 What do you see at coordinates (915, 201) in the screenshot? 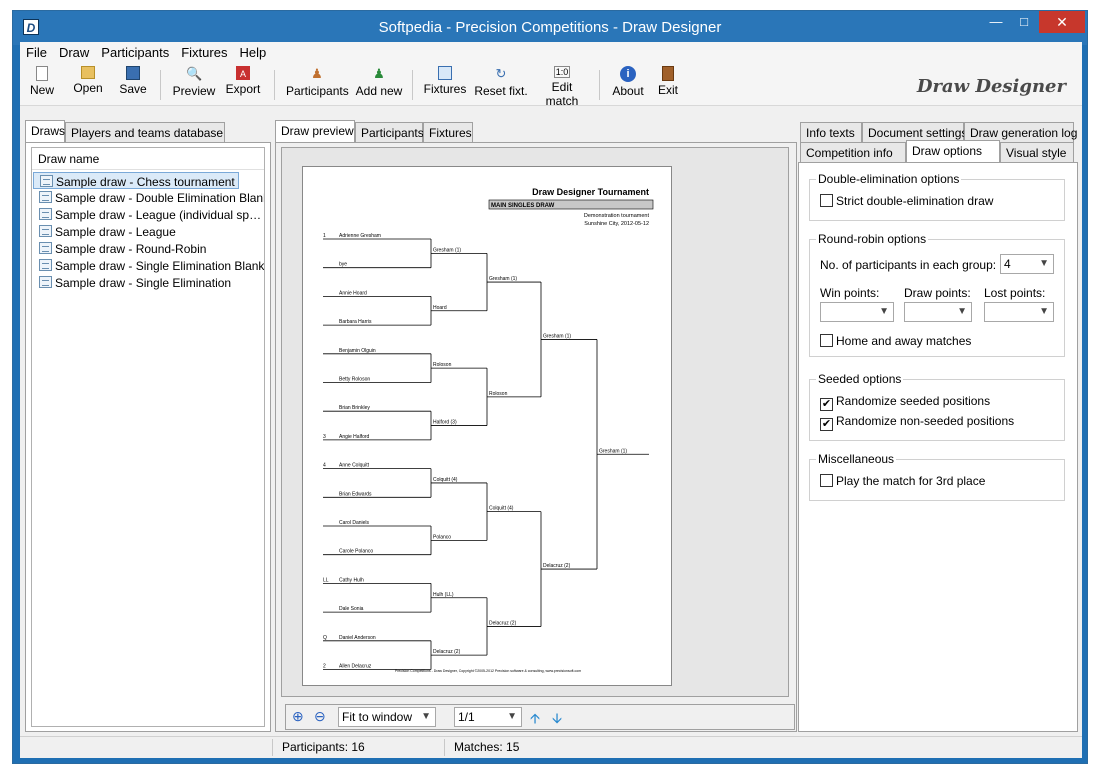
I see `checkbox-label: Strict double-elimination draw` at bounding box center [915, 201].